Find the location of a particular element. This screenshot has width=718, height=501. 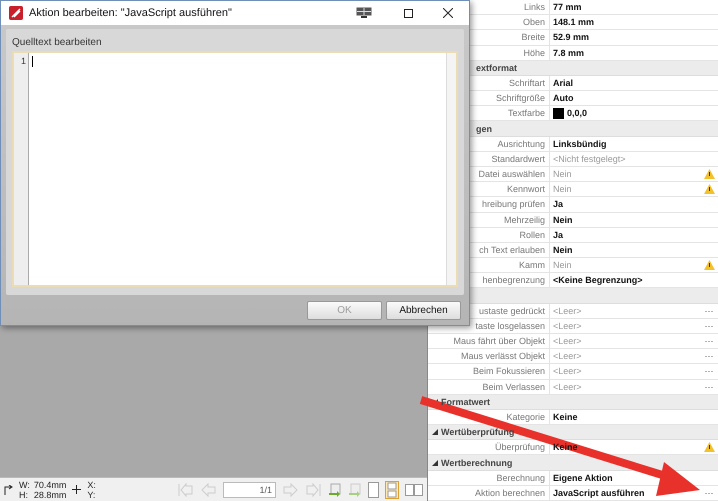

property-value: 0,0,0 is located at coordinates (577, 113).